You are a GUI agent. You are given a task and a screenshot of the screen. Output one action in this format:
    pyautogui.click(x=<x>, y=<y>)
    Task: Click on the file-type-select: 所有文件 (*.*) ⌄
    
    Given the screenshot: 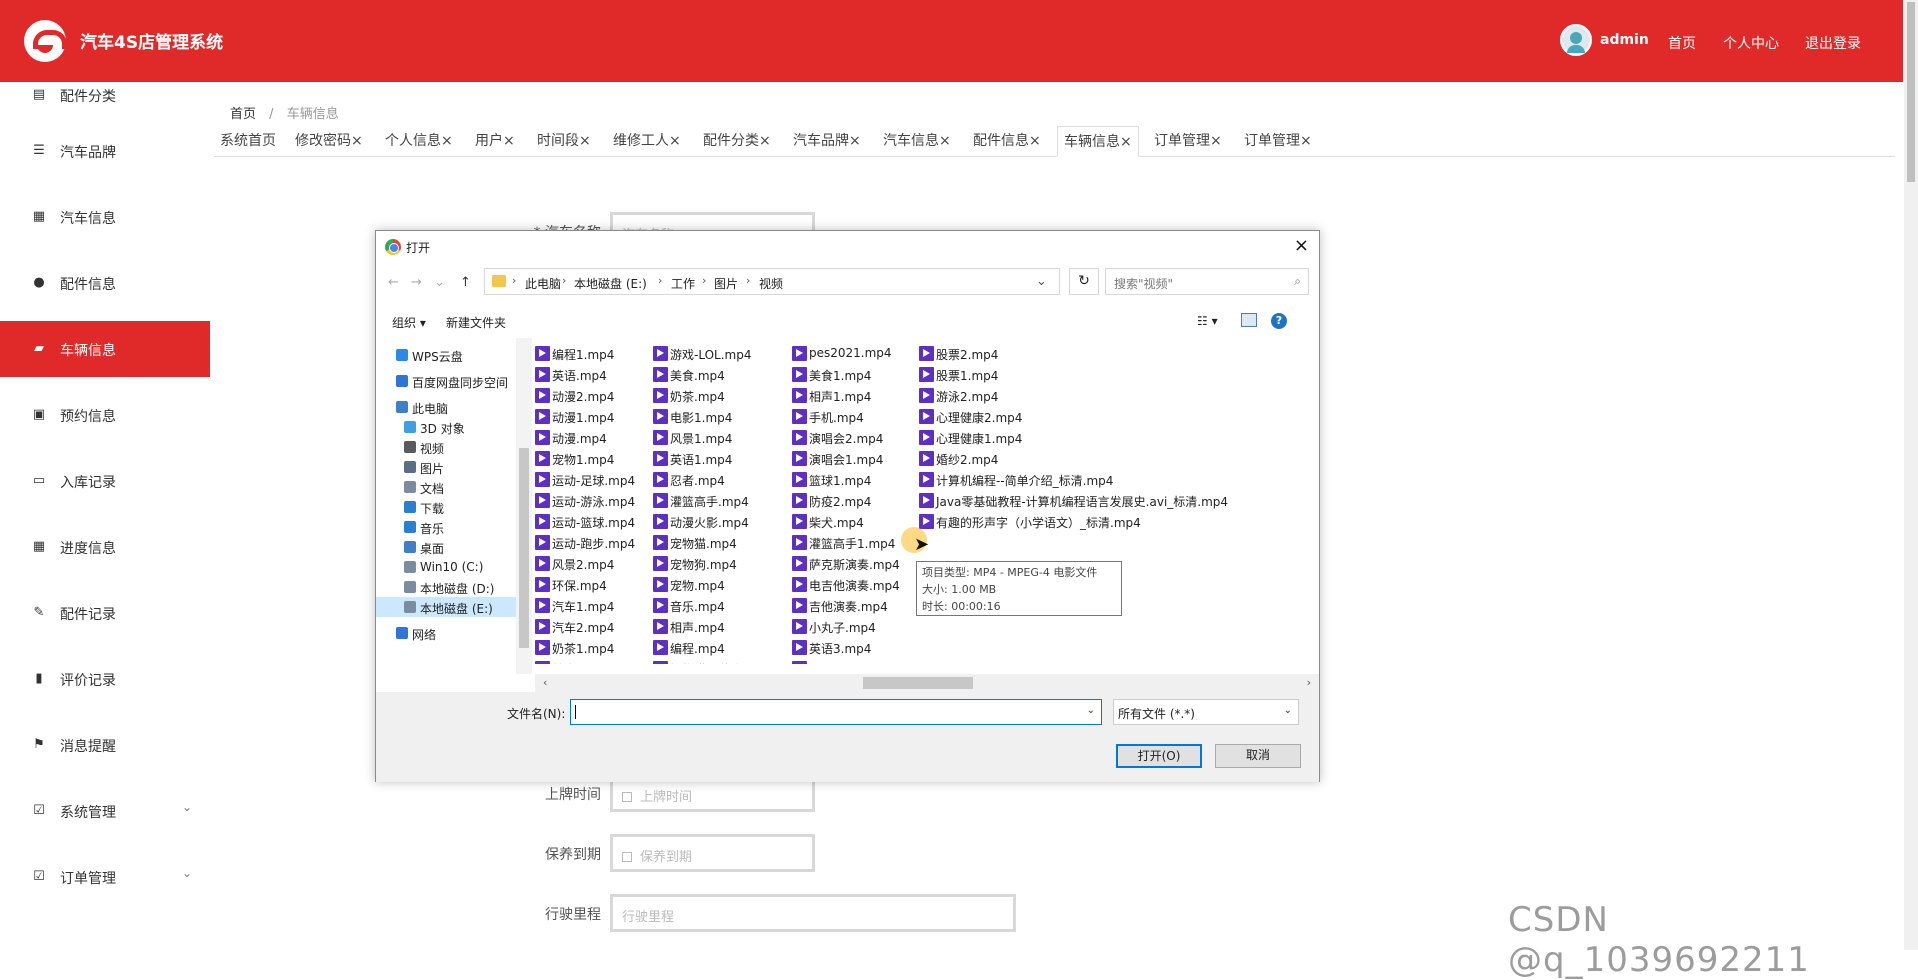 What is the action you would take?
    pyautogui.click(x=1206, y=712)
    